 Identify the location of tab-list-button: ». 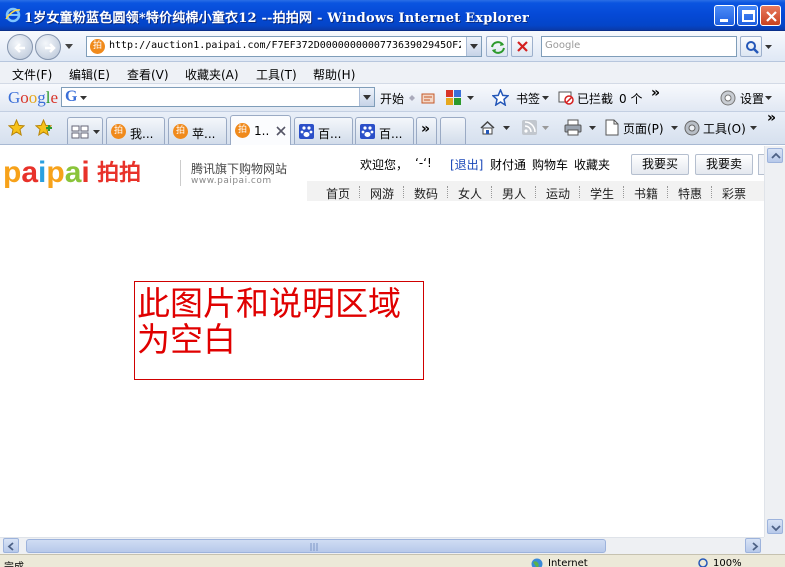
(426, 130).